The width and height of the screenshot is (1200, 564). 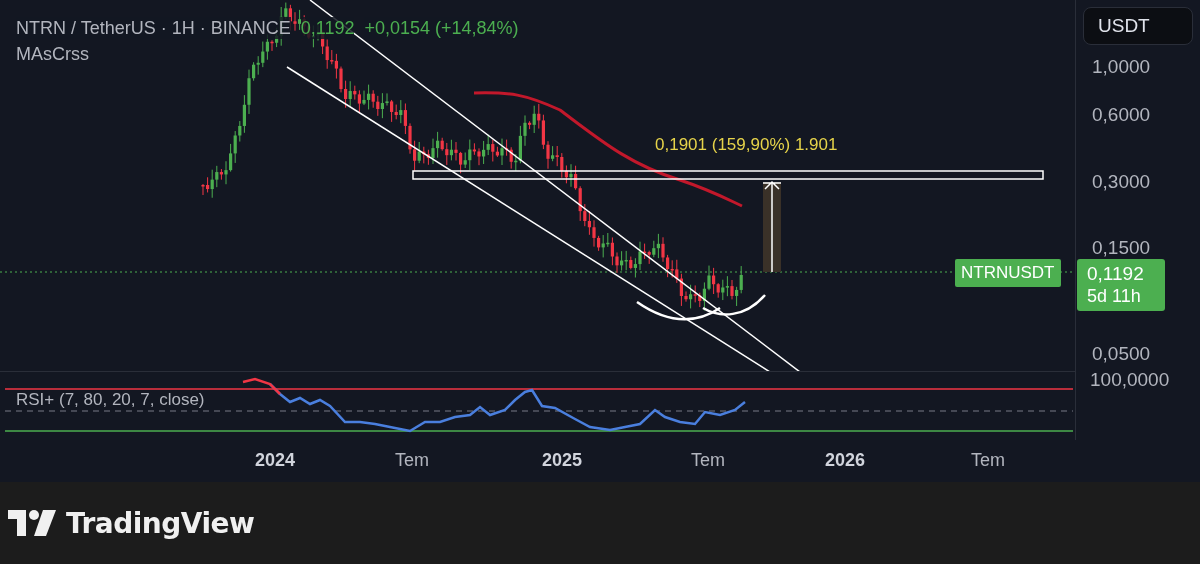 I want to click on time-axis-label: 2026, so click(x=845, y=460).